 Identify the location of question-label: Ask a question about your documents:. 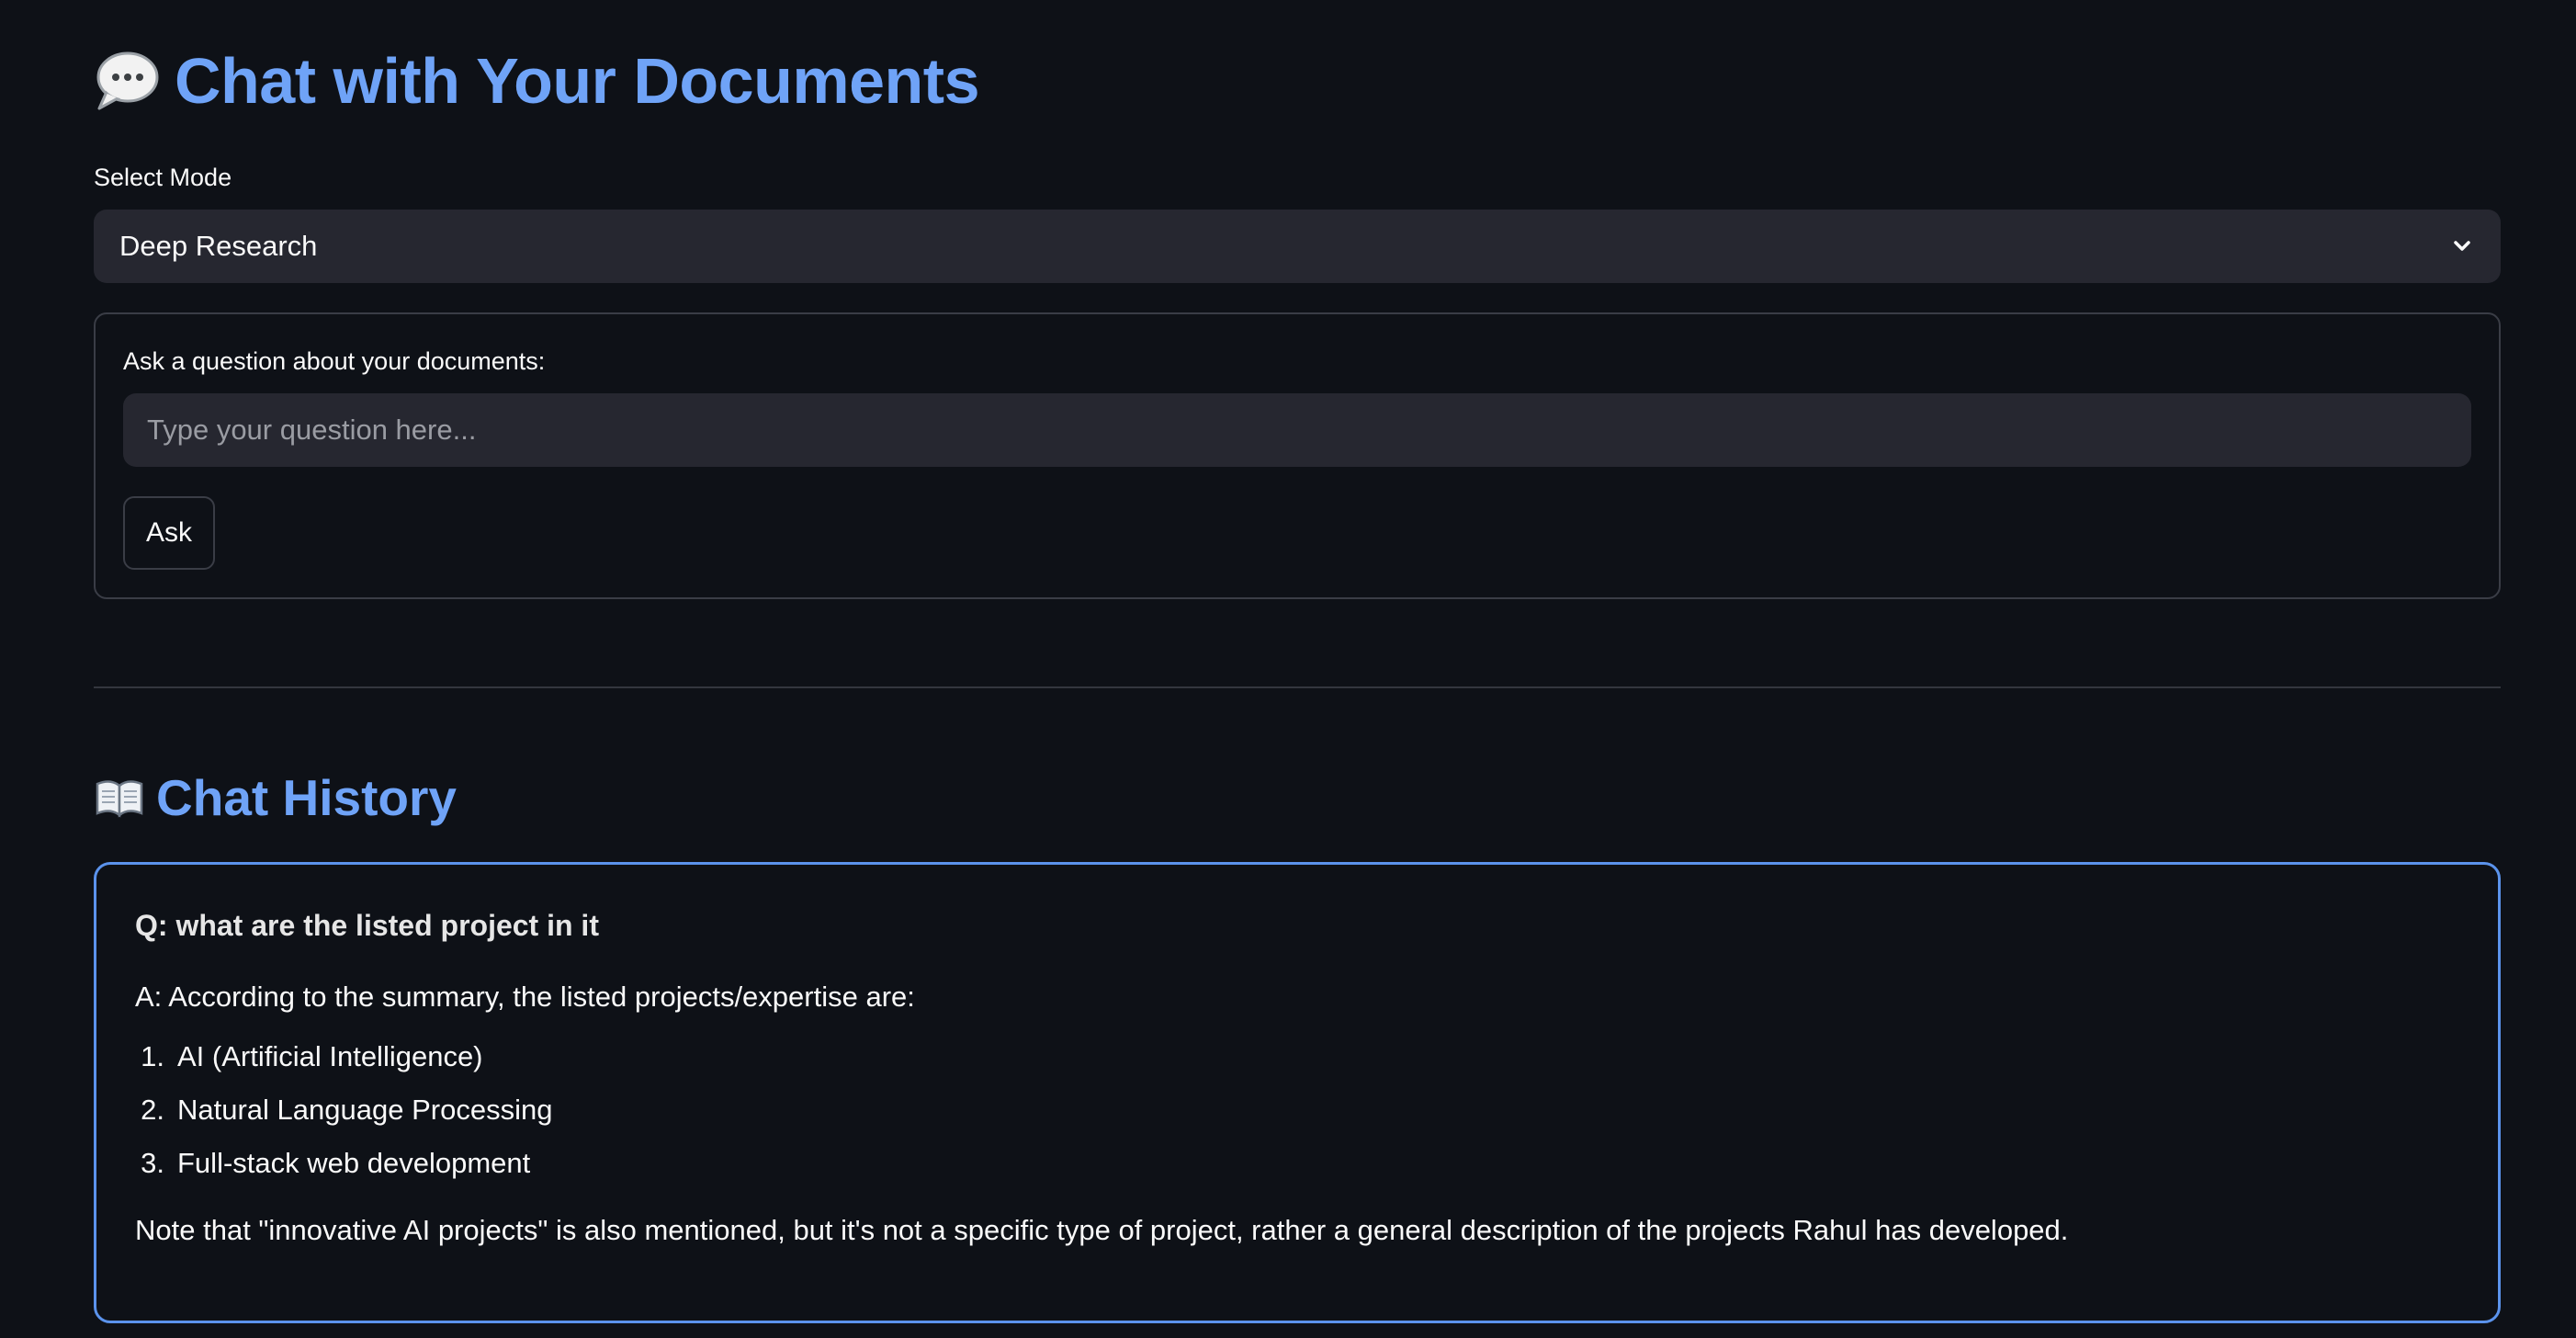
(334, 361).